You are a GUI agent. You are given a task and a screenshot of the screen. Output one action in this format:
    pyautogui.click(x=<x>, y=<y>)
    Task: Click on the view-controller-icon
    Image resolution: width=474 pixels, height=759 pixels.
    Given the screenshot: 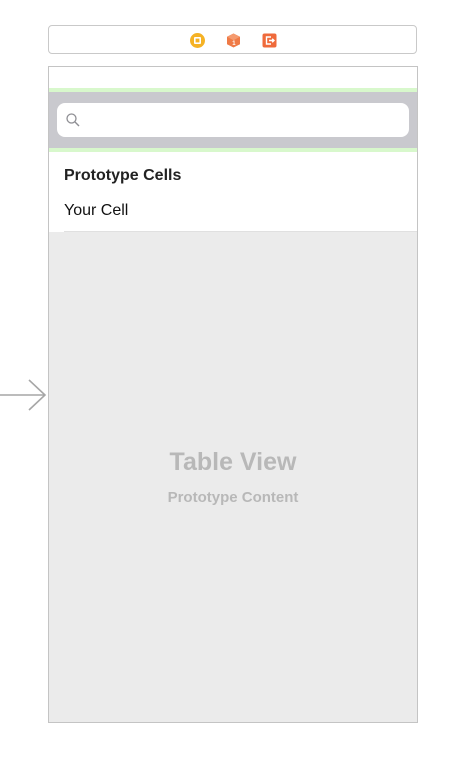 What is the action you would take?
    pyautogui.click(x=197, y=40)
    